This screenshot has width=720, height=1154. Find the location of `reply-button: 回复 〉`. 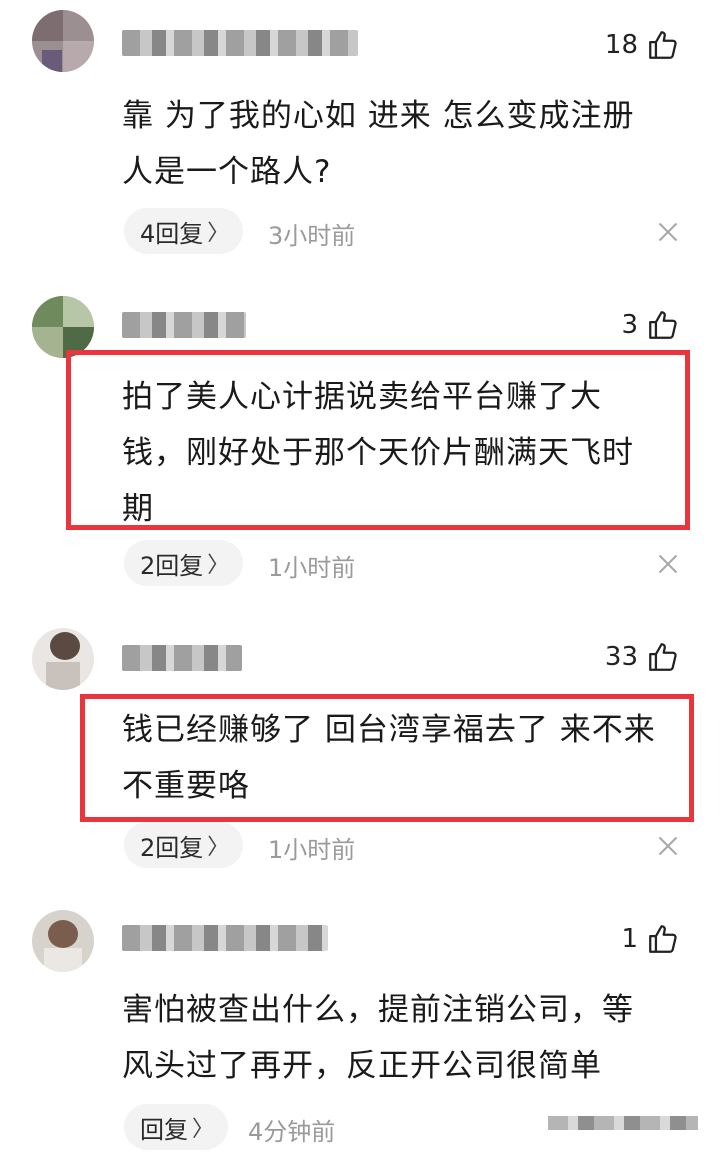

reply-button: 回复 〉 is located at coordinates (176, 1127).